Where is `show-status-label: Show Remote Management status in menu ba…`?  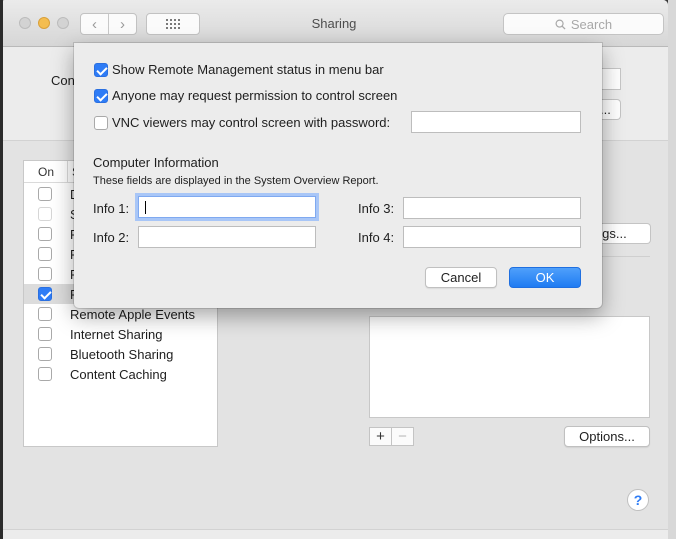 show-status-label: Show Remote Management status in menu ba… is located at coordinates (248, 69).